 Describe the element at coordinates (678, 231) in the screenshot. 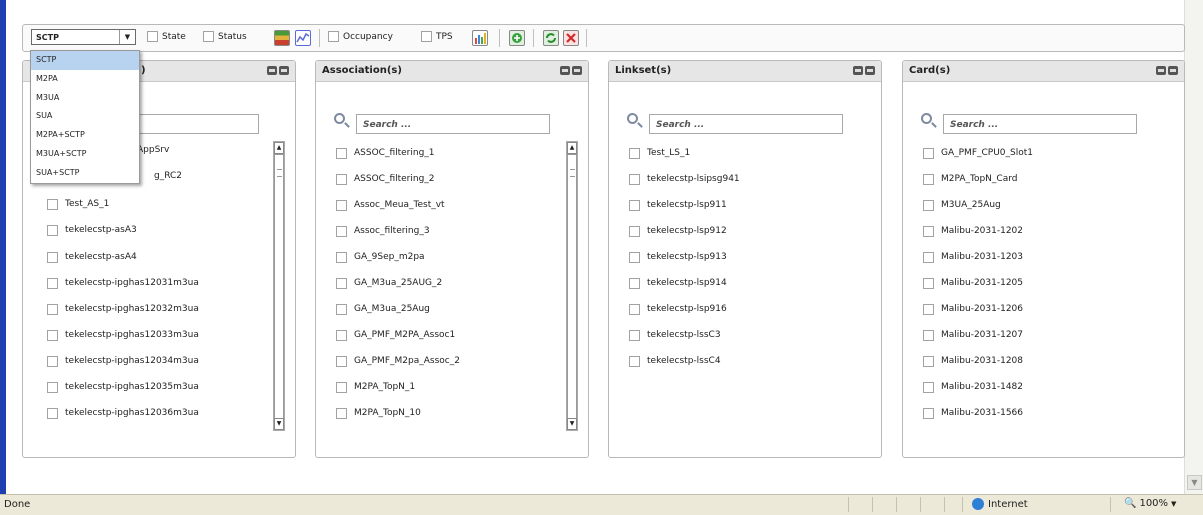

I see `list-item: tekelecstp-lsp912` at that location.